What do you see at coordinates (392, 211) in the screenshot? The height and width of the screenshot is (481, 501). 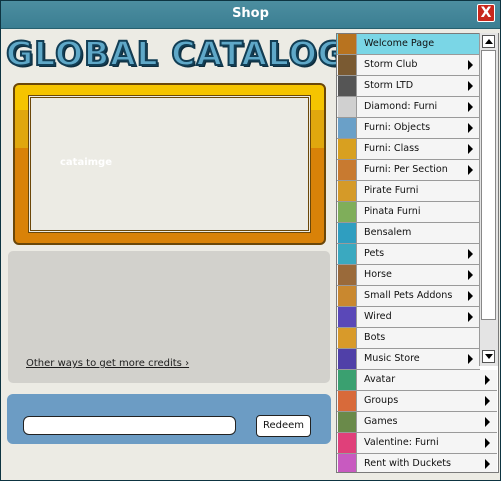 I see `nav-item-label: Pinata Furni` at bounding box center [392, 211].